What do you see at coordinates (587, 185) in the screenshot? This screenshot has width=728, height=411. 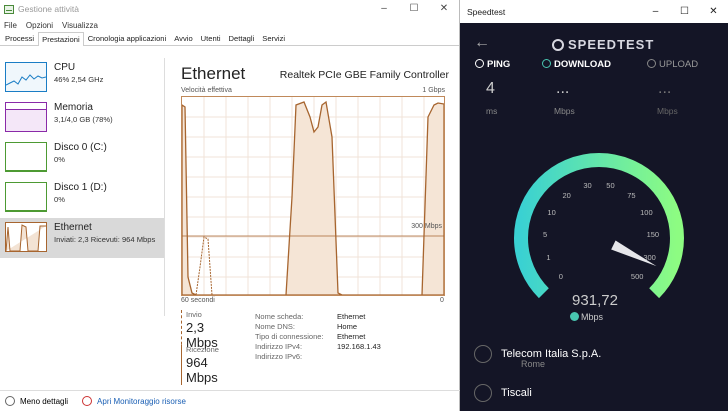 I see `gauge-tick-label: 30` at bounding box center [587, 185].